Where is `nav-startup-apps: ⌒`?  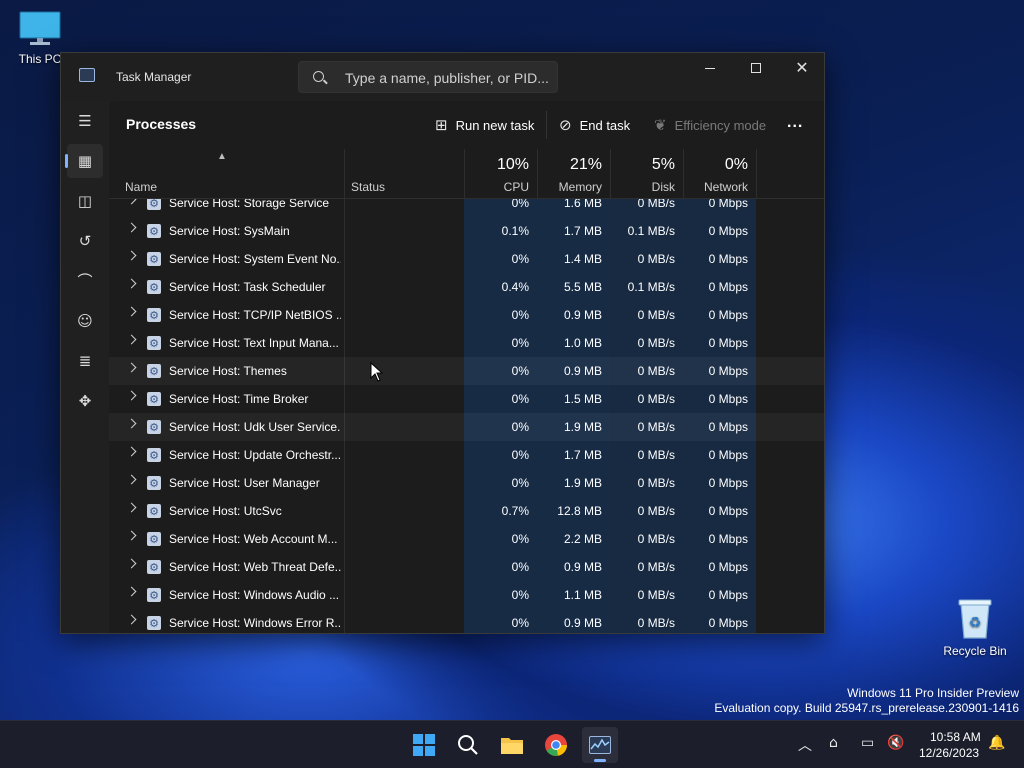
nav-startup-apps: ⌒ is located at coordinates (85, 281).